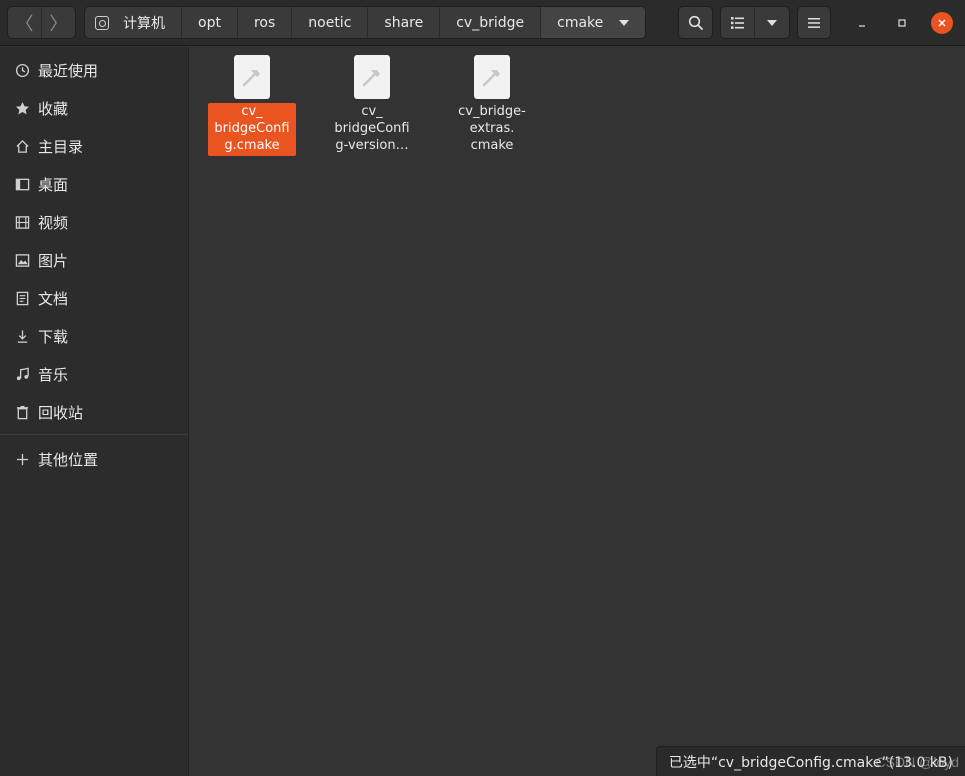  Describe the element at coordinates (94, 298) in the screenshot. I see `sidebar-item-documents: 文档` at that location.